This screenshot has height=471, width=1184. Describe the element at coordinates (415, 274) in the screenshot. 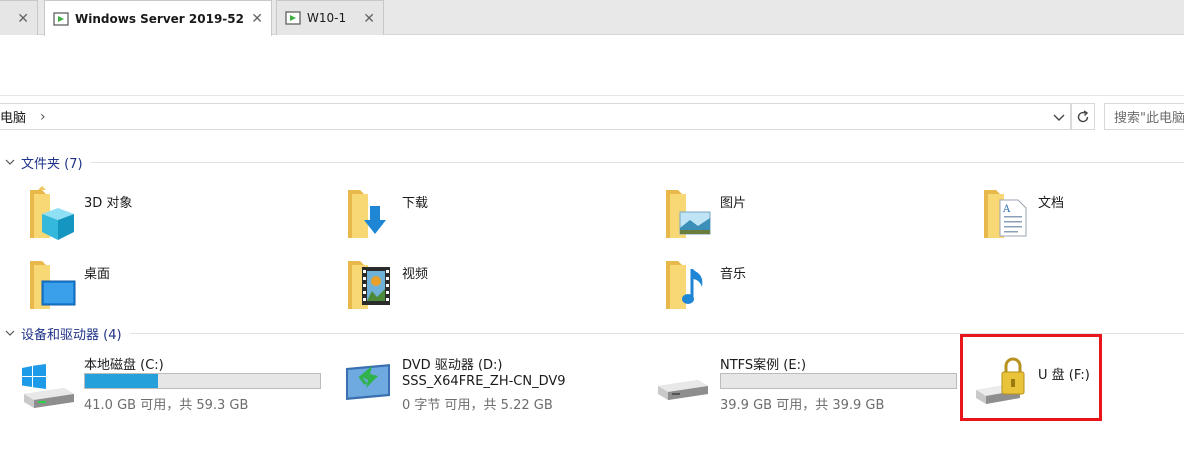

I see `folder-label: 视频` at that location.